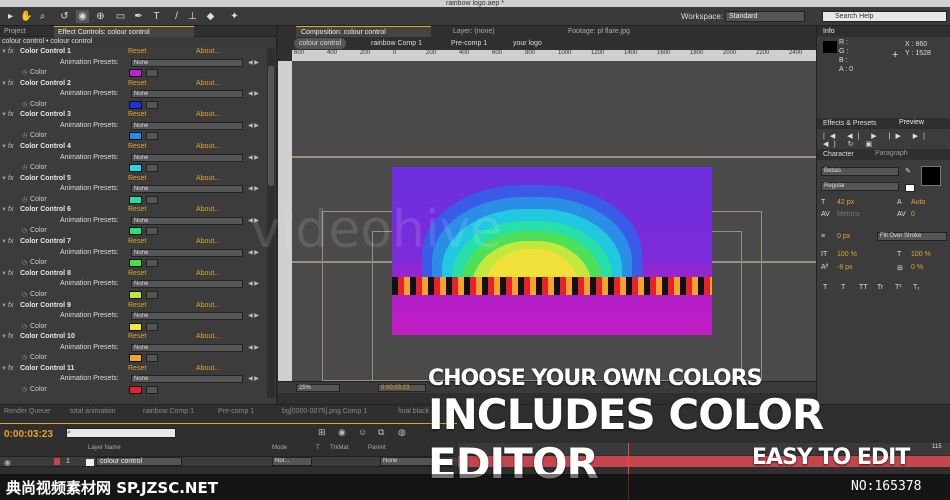  I want to click on layer-name: colour control, so click(139, 461).